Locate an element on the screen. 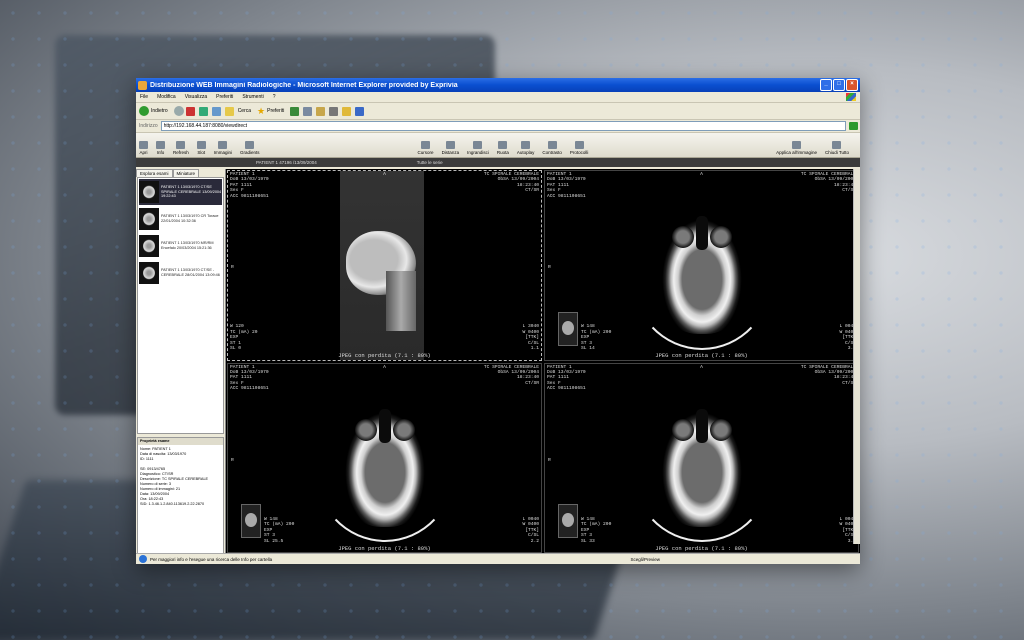  menu-tools: Strumenti is located at coordinates (252, 97).